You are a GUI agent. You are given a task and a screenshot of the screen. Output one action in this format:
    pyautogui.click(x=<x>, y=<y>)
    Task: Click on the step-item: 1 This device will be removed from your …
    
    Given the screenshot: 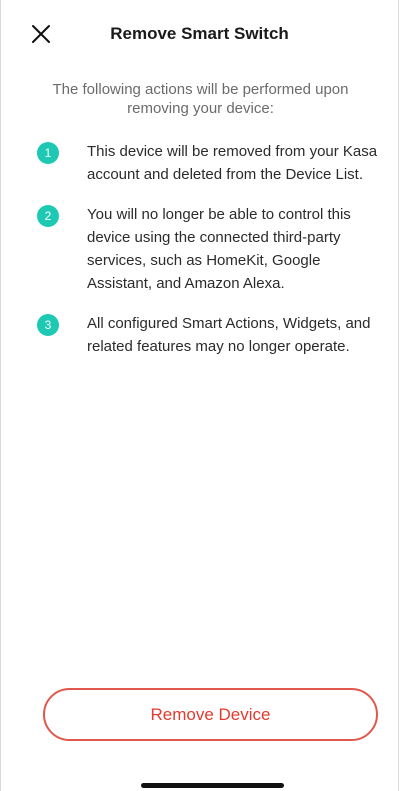 What is the action you would take?
    pyautogui.click(x=212, y=163)
    